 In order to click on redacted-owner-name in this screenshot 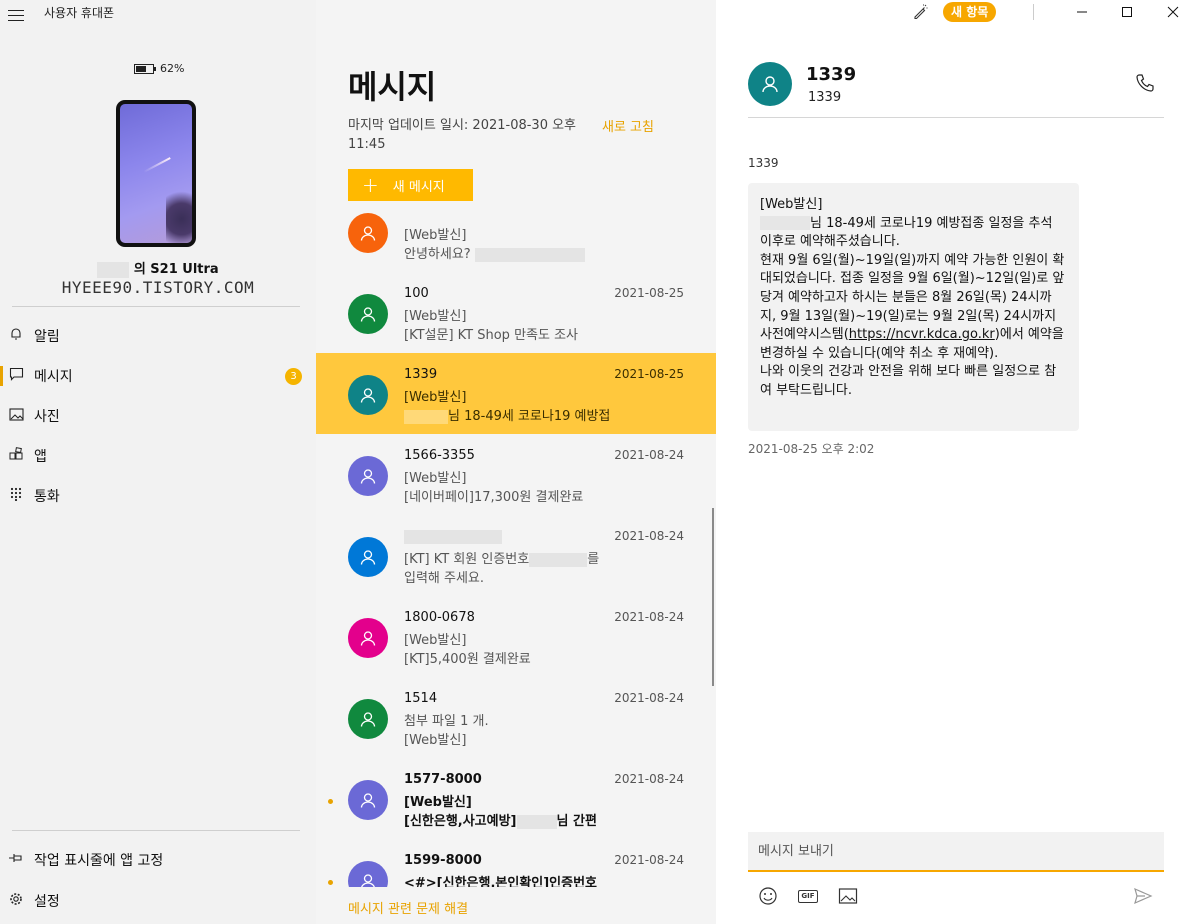, I will do `click(113, 269)`.